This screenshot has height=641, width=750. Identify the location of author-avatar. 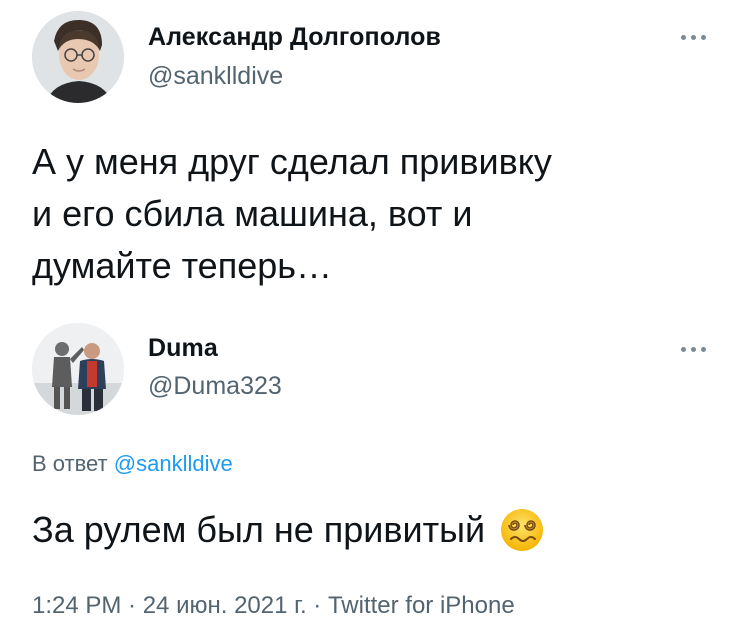
(78, 57).